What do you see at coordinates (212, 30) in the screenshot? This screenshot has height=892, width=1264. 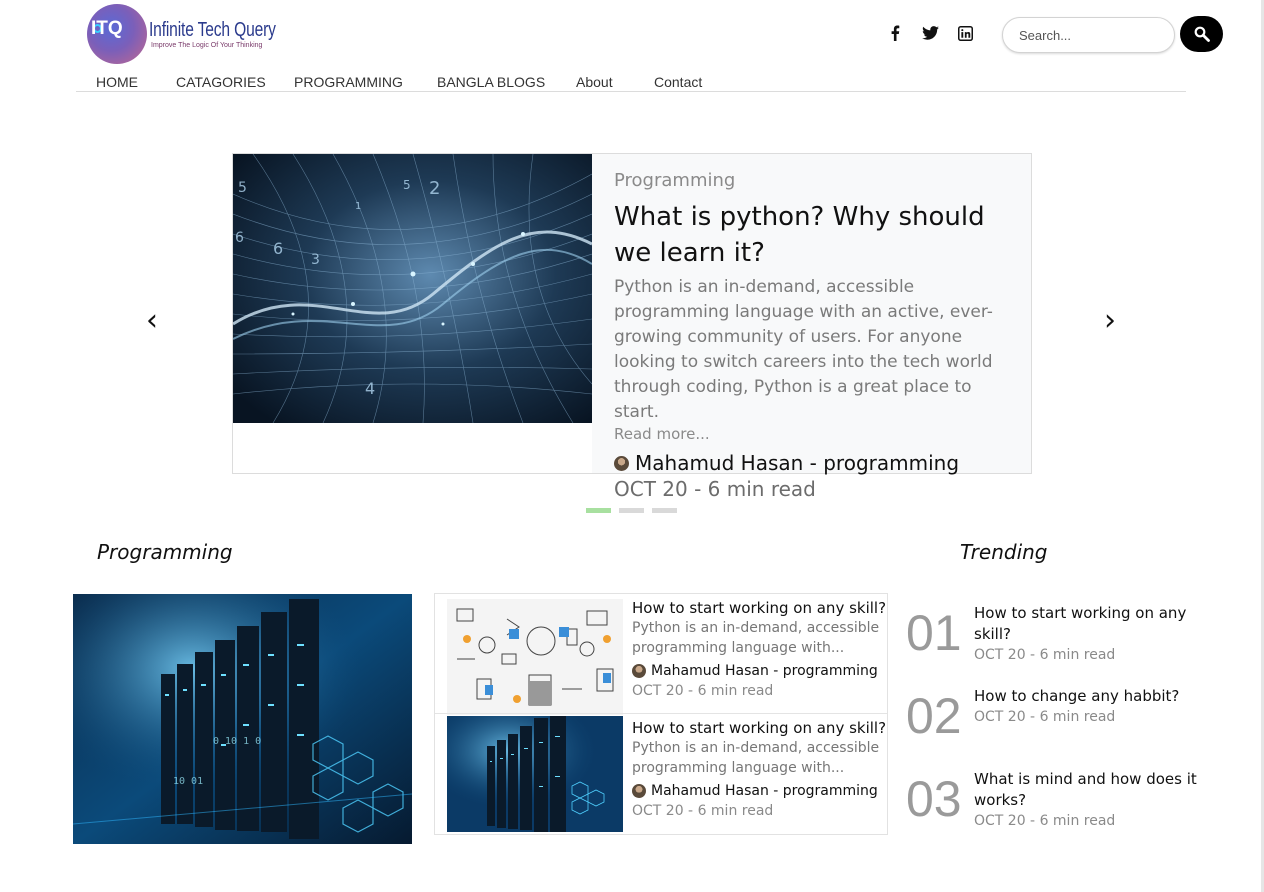 I see `logo-name: Infinite Tech Query` at bounding box center [212, 30].